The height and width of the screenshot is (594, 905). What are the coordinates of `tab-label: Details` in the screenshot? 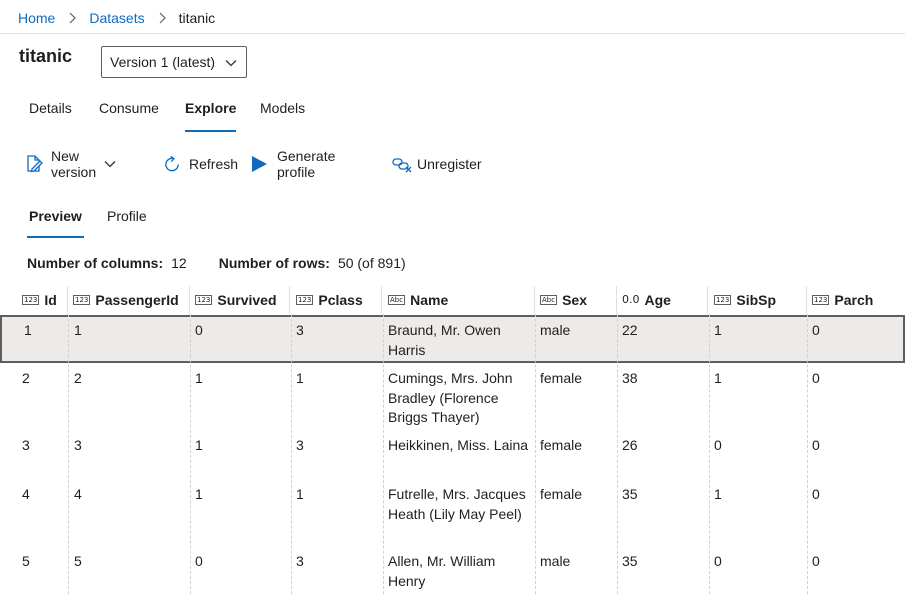 It's located at (50, 108).